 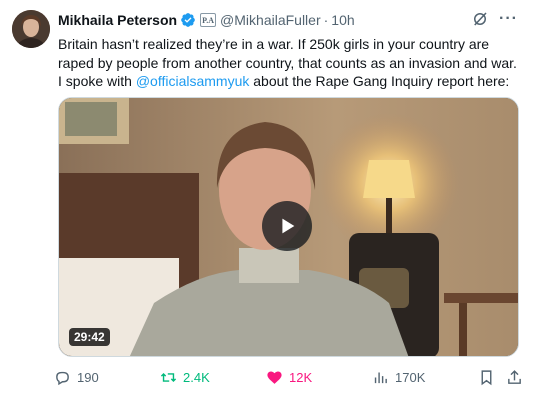 I want to click on repost-count: 2.4K, so click(x=196, y=377).